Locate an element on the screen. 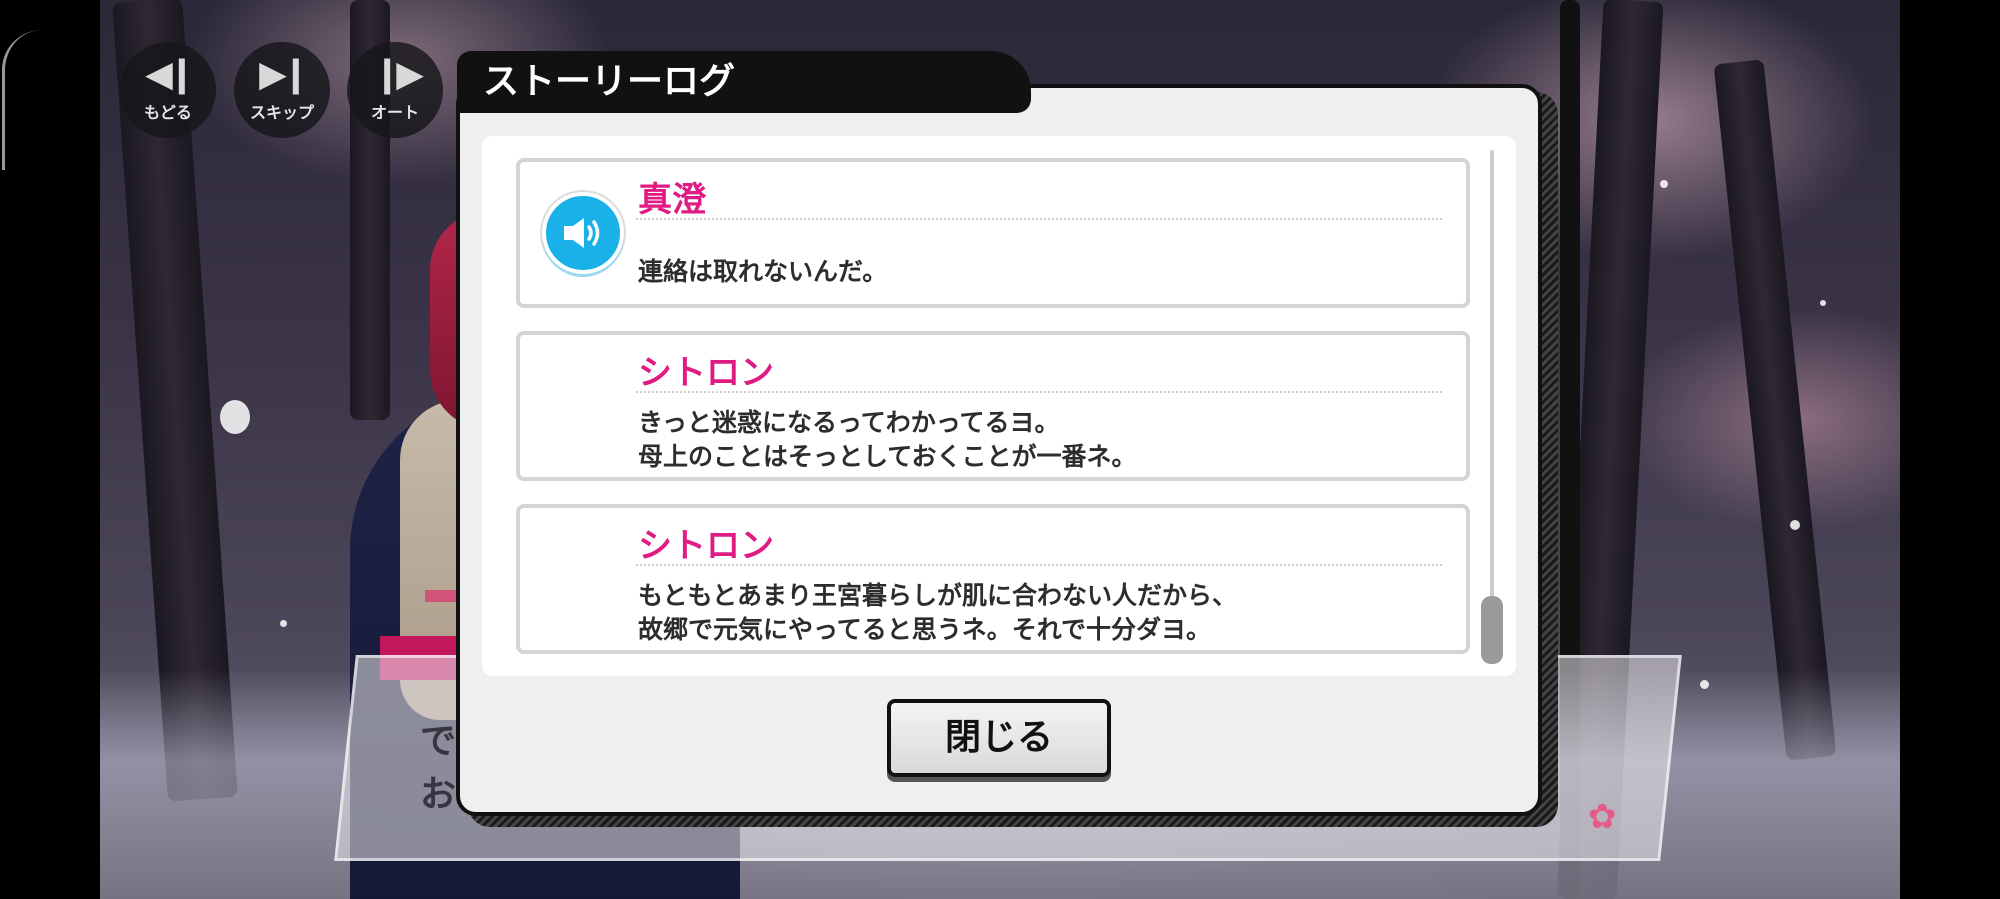  auto-button: ❙▶ オート is located at coordinates (395, 90).